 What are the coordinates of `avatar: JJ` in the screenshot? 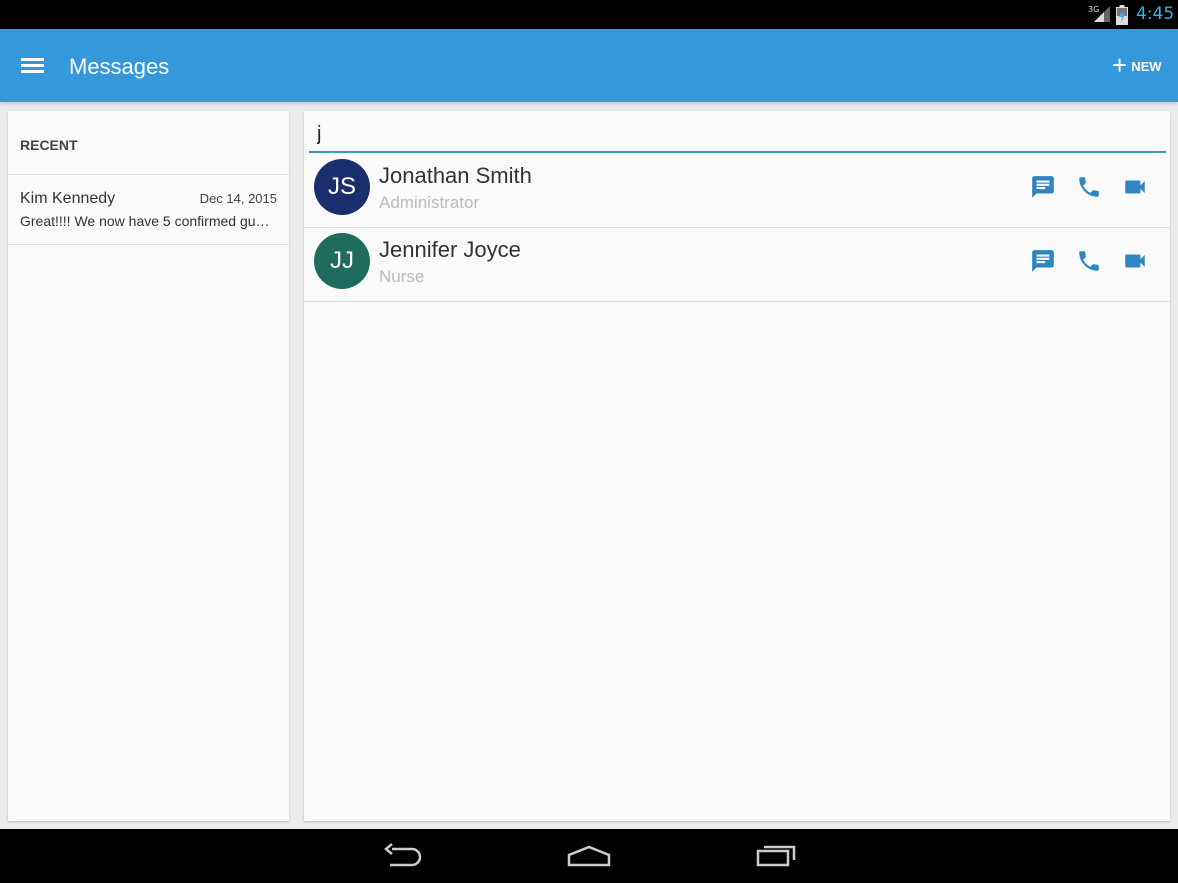 It's located at (342, 261).